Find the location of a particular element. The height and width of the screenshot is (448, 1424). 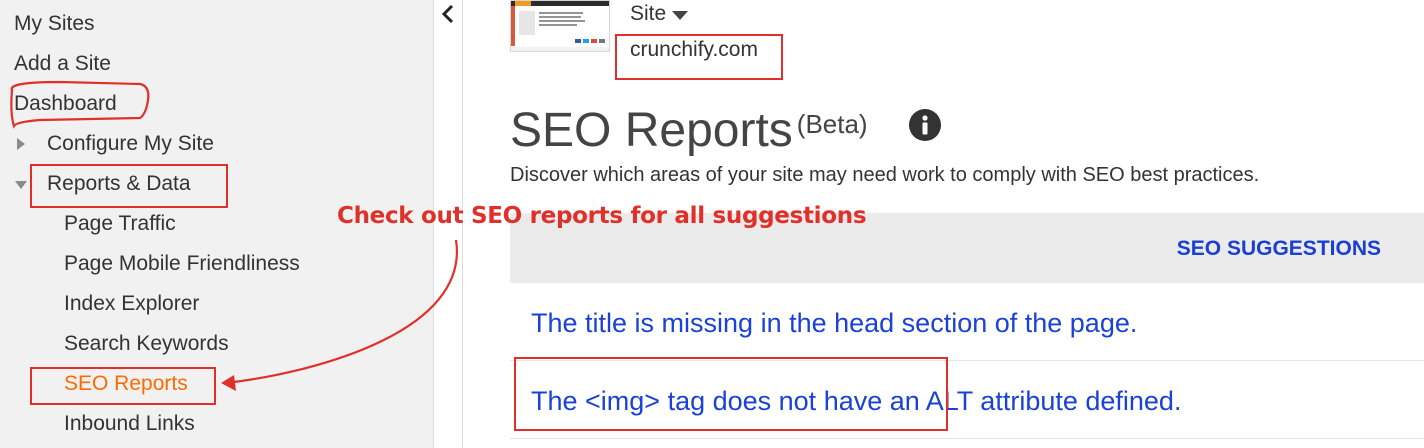

sidebar-item-index-explorer: Index Explorer is located at coordinates (131, 304).